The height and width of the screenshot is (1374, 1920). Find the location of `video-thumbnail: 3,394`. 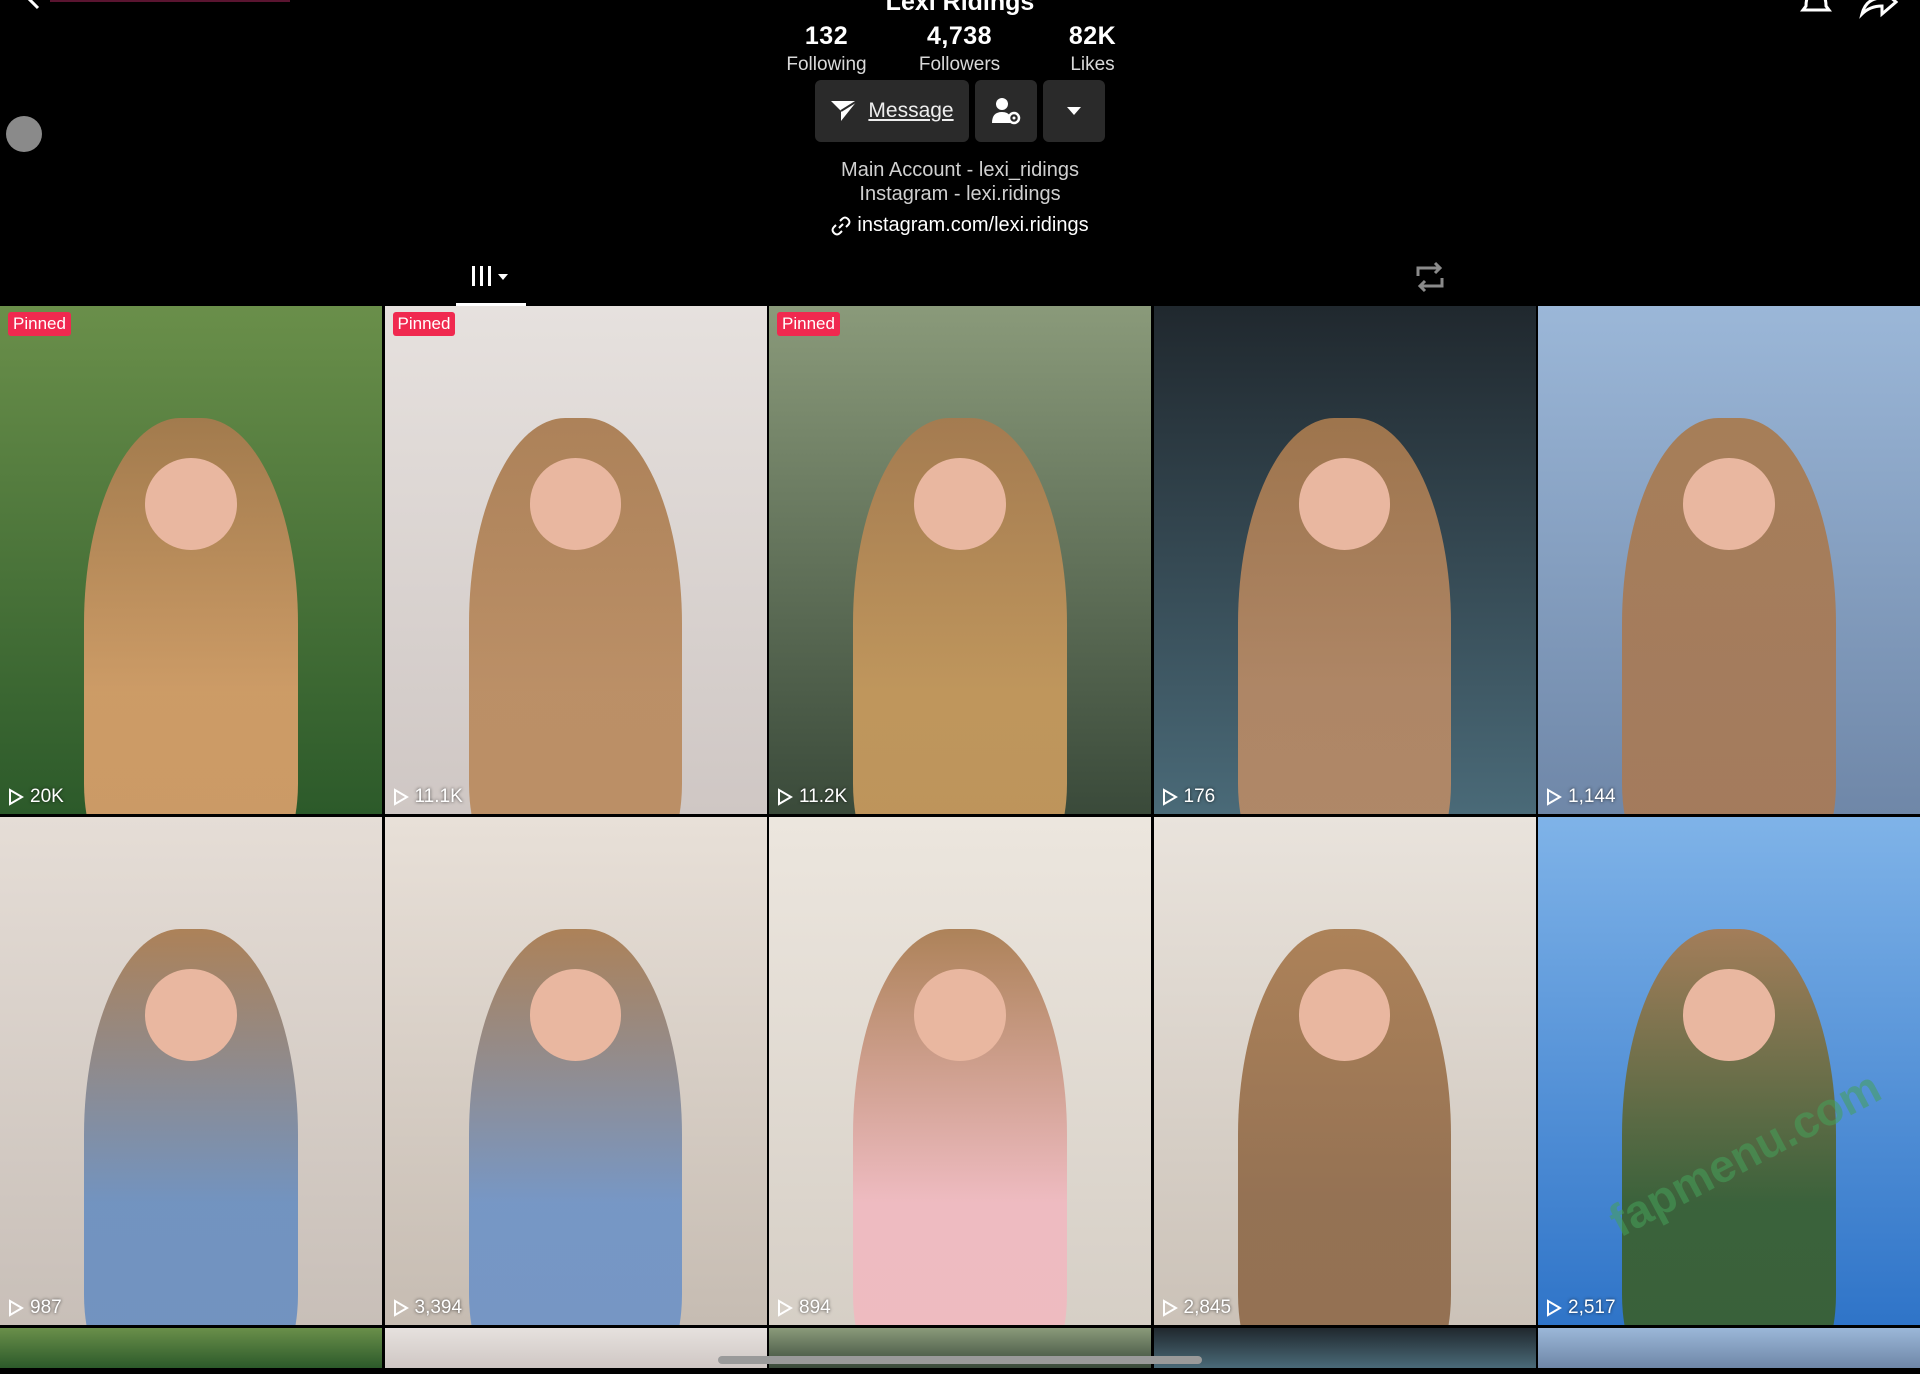

video-thumbnail: 3,394 is located at coordinates (575, 1071).